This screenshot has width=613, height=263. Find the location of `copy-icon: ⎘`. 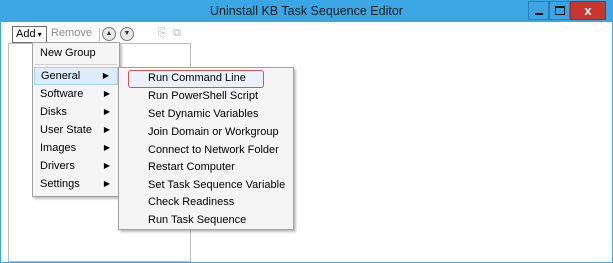

copy-icon: ⎘ is located at coordinates (163, 33).